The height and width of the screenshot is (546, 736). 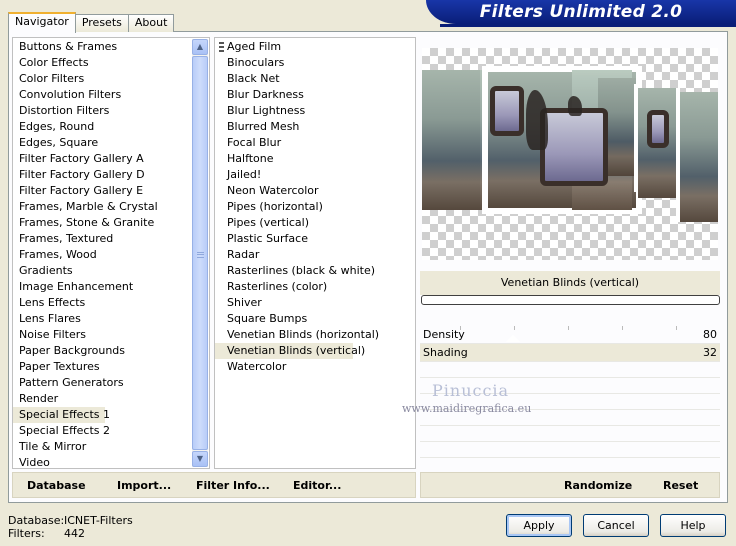 I want to click on category-item: Image Enhancement, so click(x=103, y=287).